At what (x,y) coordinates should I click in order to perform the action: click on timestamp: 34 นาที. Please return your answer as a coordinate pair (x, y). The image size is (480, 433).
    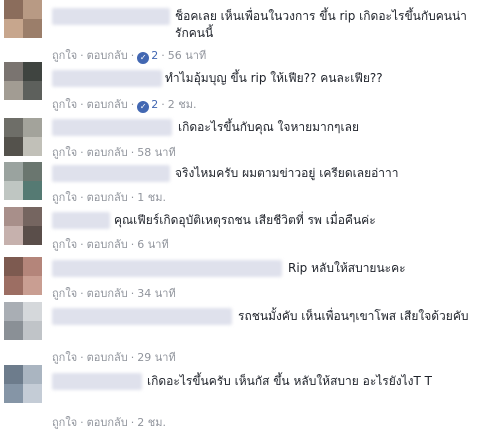
    Looking at the image, I should click on (156, 293).